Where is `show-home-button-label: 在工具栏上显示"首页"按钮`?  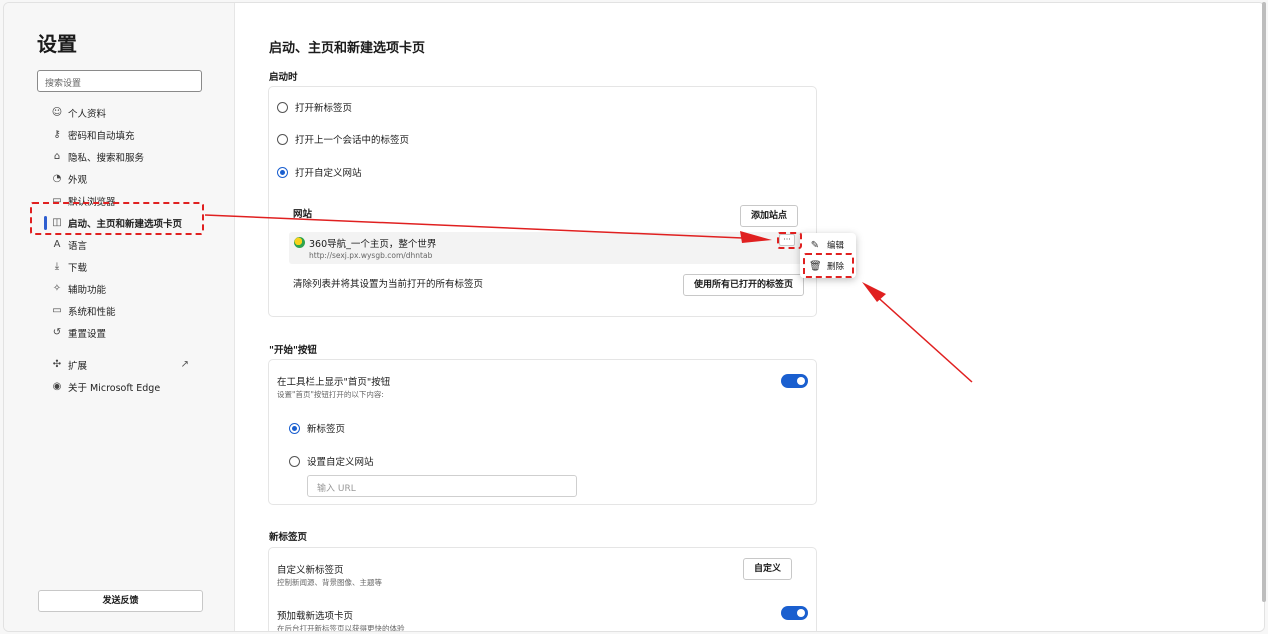 show-home-button-label: 在工具栏上显示"首页"按钮 is located at coordinates (334, 382).